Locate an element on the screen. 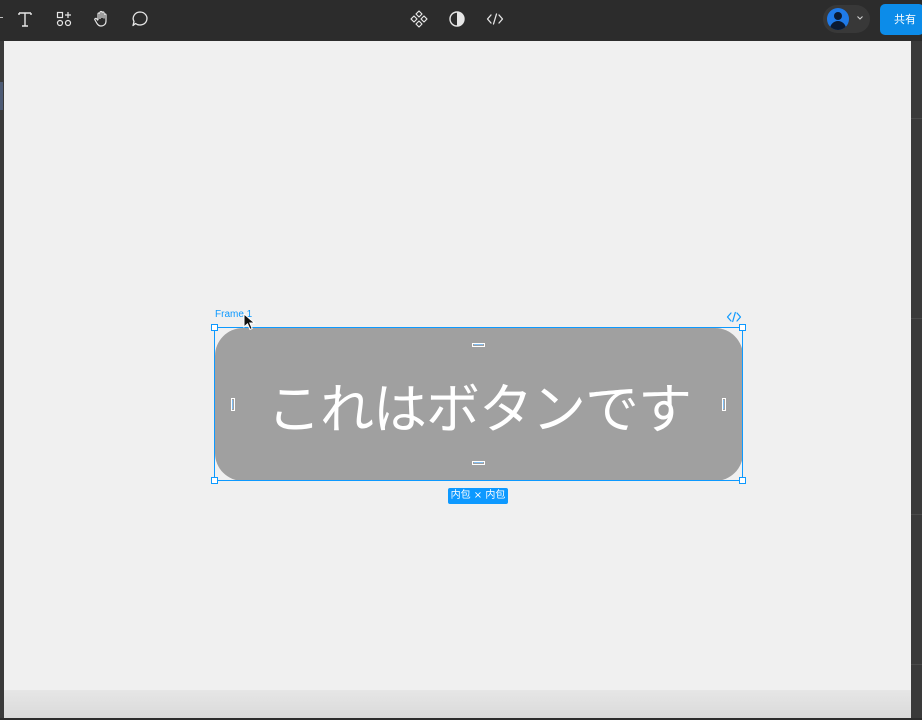 This screenshot has height=720, width=922. resize-handle-top-right is located at coordinates (742, 327).